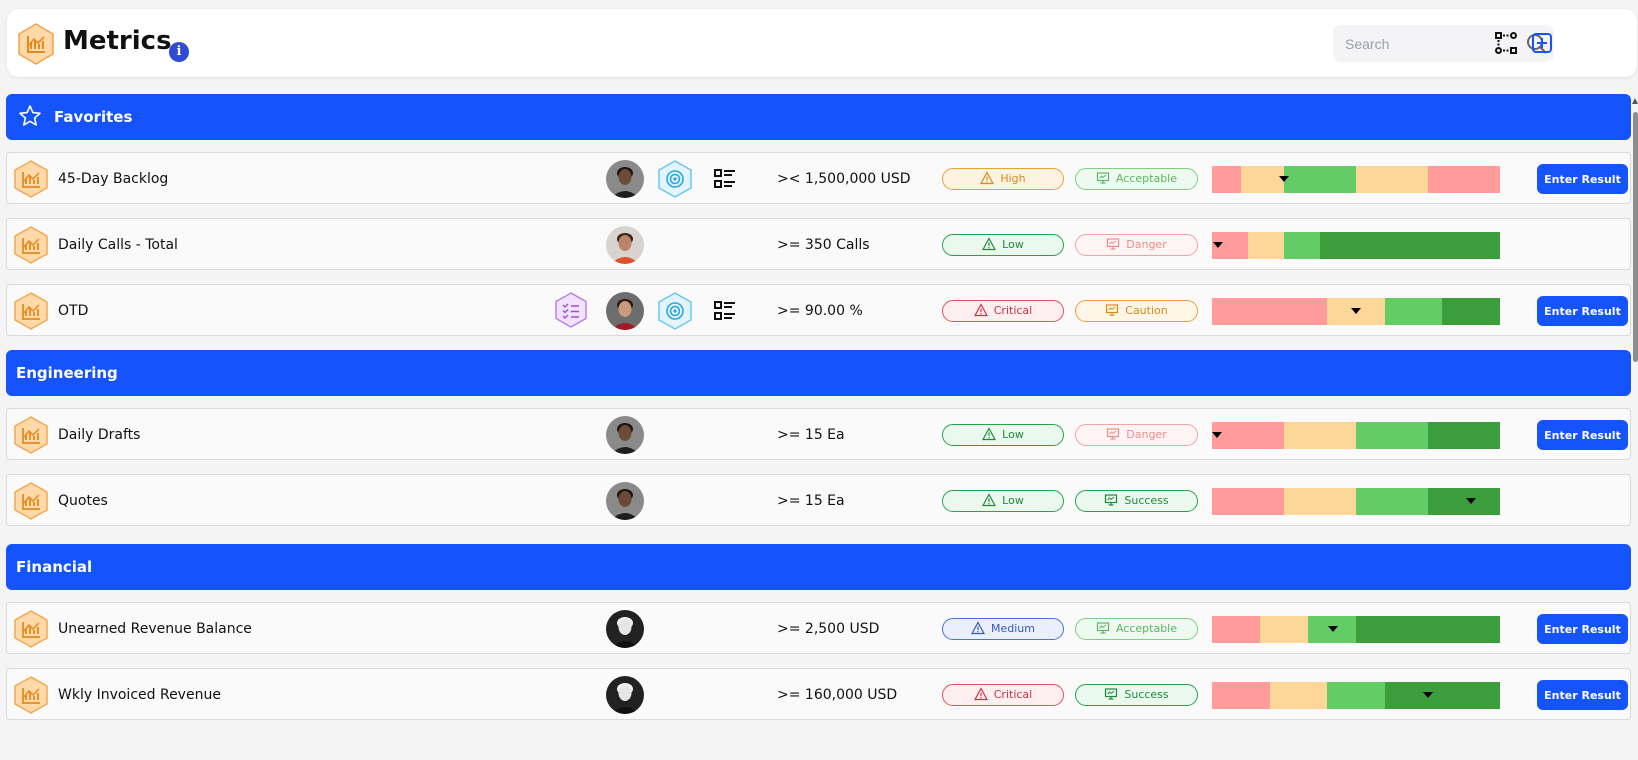 The image size is (1638, 760). Describe the element at coordinates (67, 373) in the screenshot. I see `group-label: Engineering` at that location.